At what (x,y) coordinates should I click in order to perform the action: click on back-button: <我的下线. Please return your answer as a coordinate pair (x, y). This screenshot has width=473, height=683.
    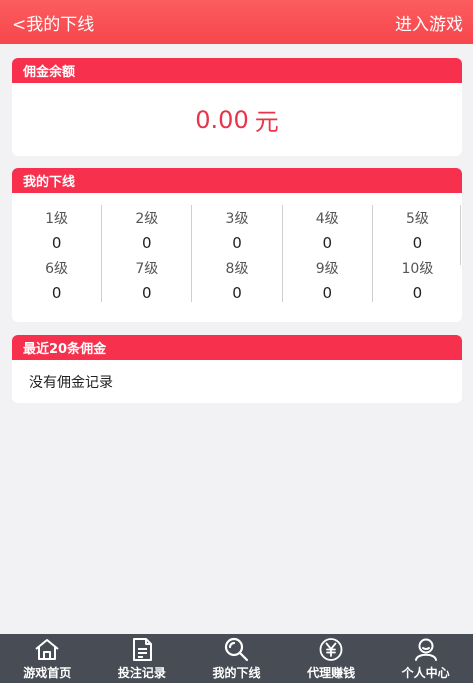
    Looking at the image, I should click on (53, 22).